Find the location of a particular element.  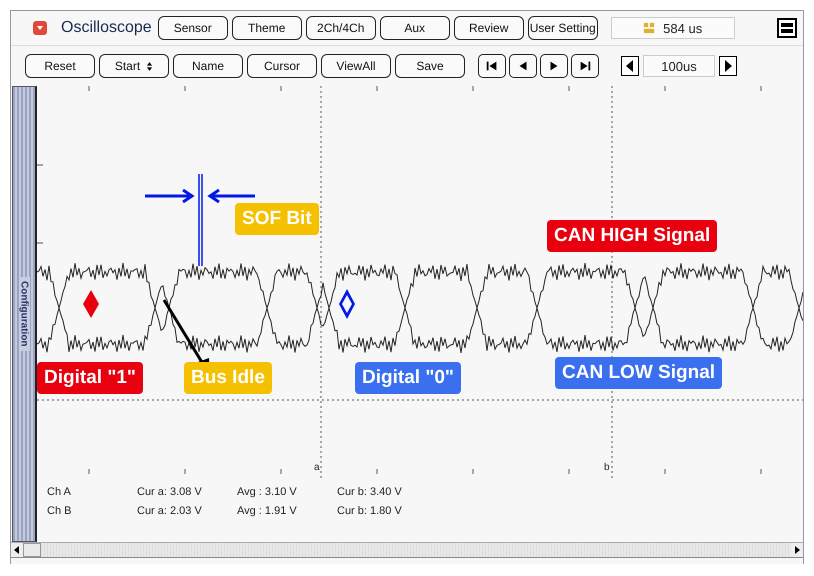

collapse-icon is located at coordinates (40, 28).